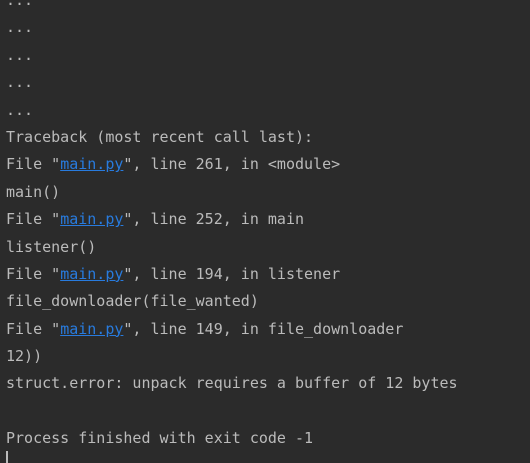 This screenshot has height=463, width=530. Describe the element at coordinates (160, 136) in the screenshot. I see `traceback-header: Traceback (most recent call last):` at that location.